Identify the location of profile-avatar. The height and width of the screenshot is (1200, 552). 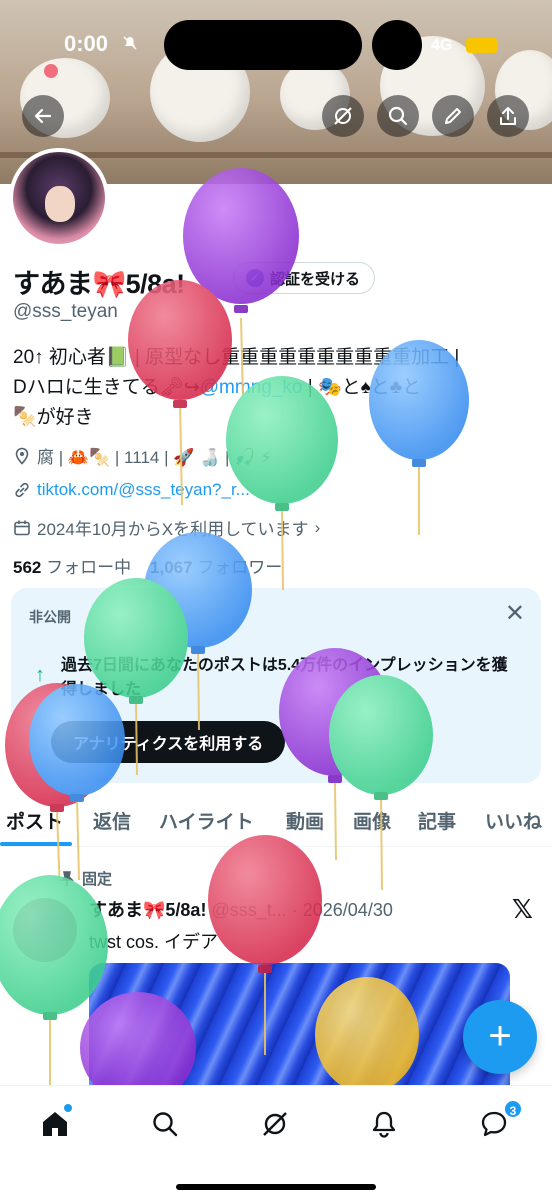
(59, 198).